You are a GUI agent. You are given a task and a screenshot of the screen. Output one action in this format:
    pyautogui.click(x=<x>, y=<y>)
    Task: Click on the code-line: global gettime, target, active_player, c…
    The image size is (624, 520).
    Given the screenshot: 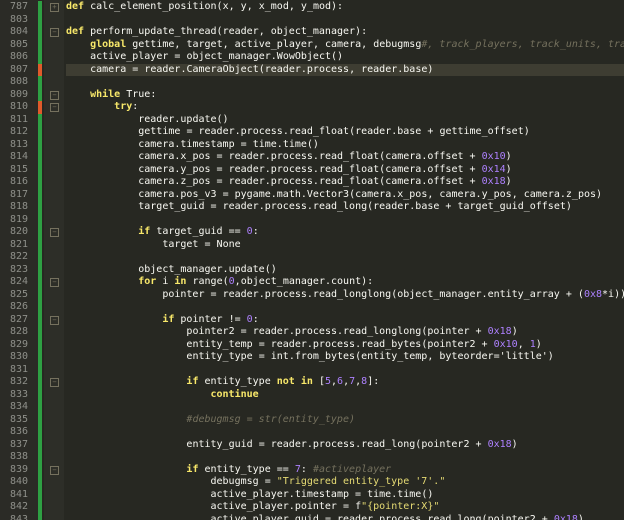 What is the action you would take?
    pyautogui.click(x=345, y=45)
    